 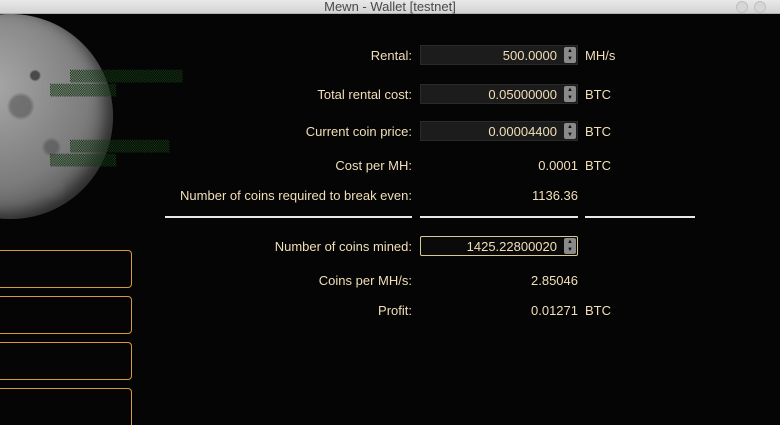 I want to click on break-even-label: Number of coins required to break even:, so click(x=296, y=195).